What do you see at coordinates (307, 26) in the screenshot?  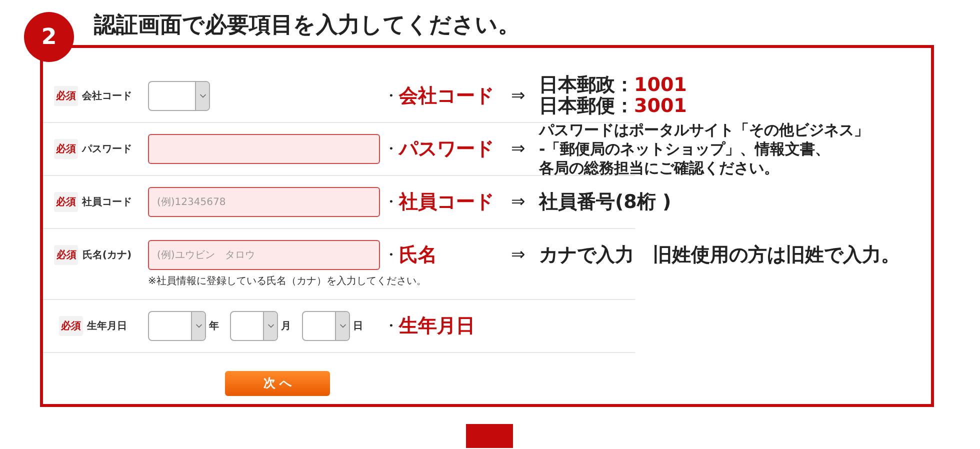 I see `step-title: 認証画面で必要項目を入力してください。` at bounding box center [307, 26].